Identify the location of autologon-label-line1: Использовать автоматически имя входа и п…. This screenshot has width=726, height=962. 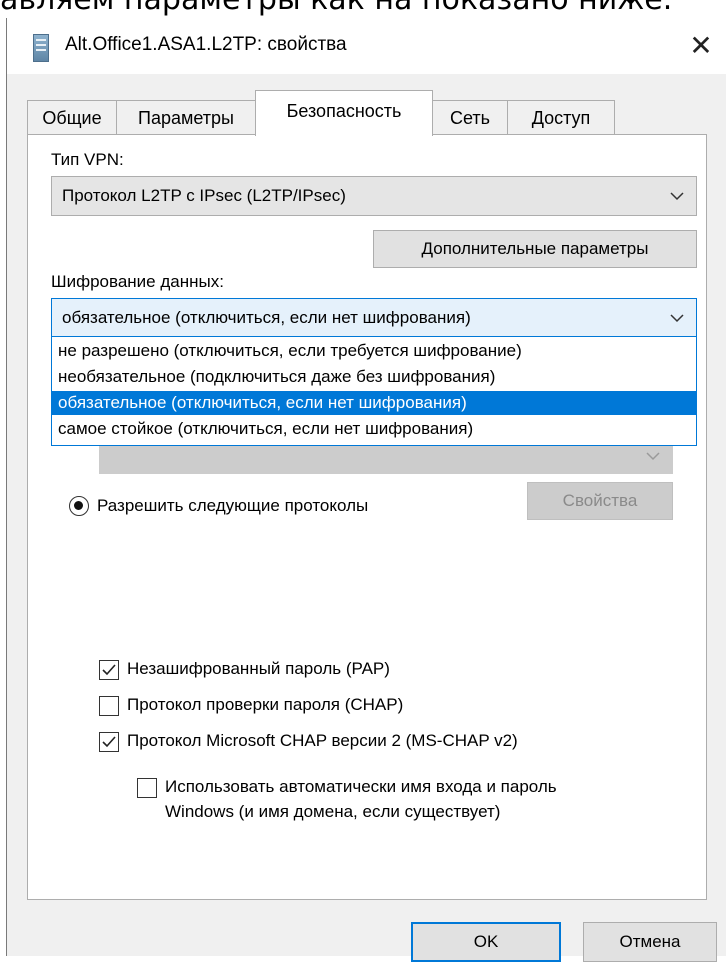
(361, 786).